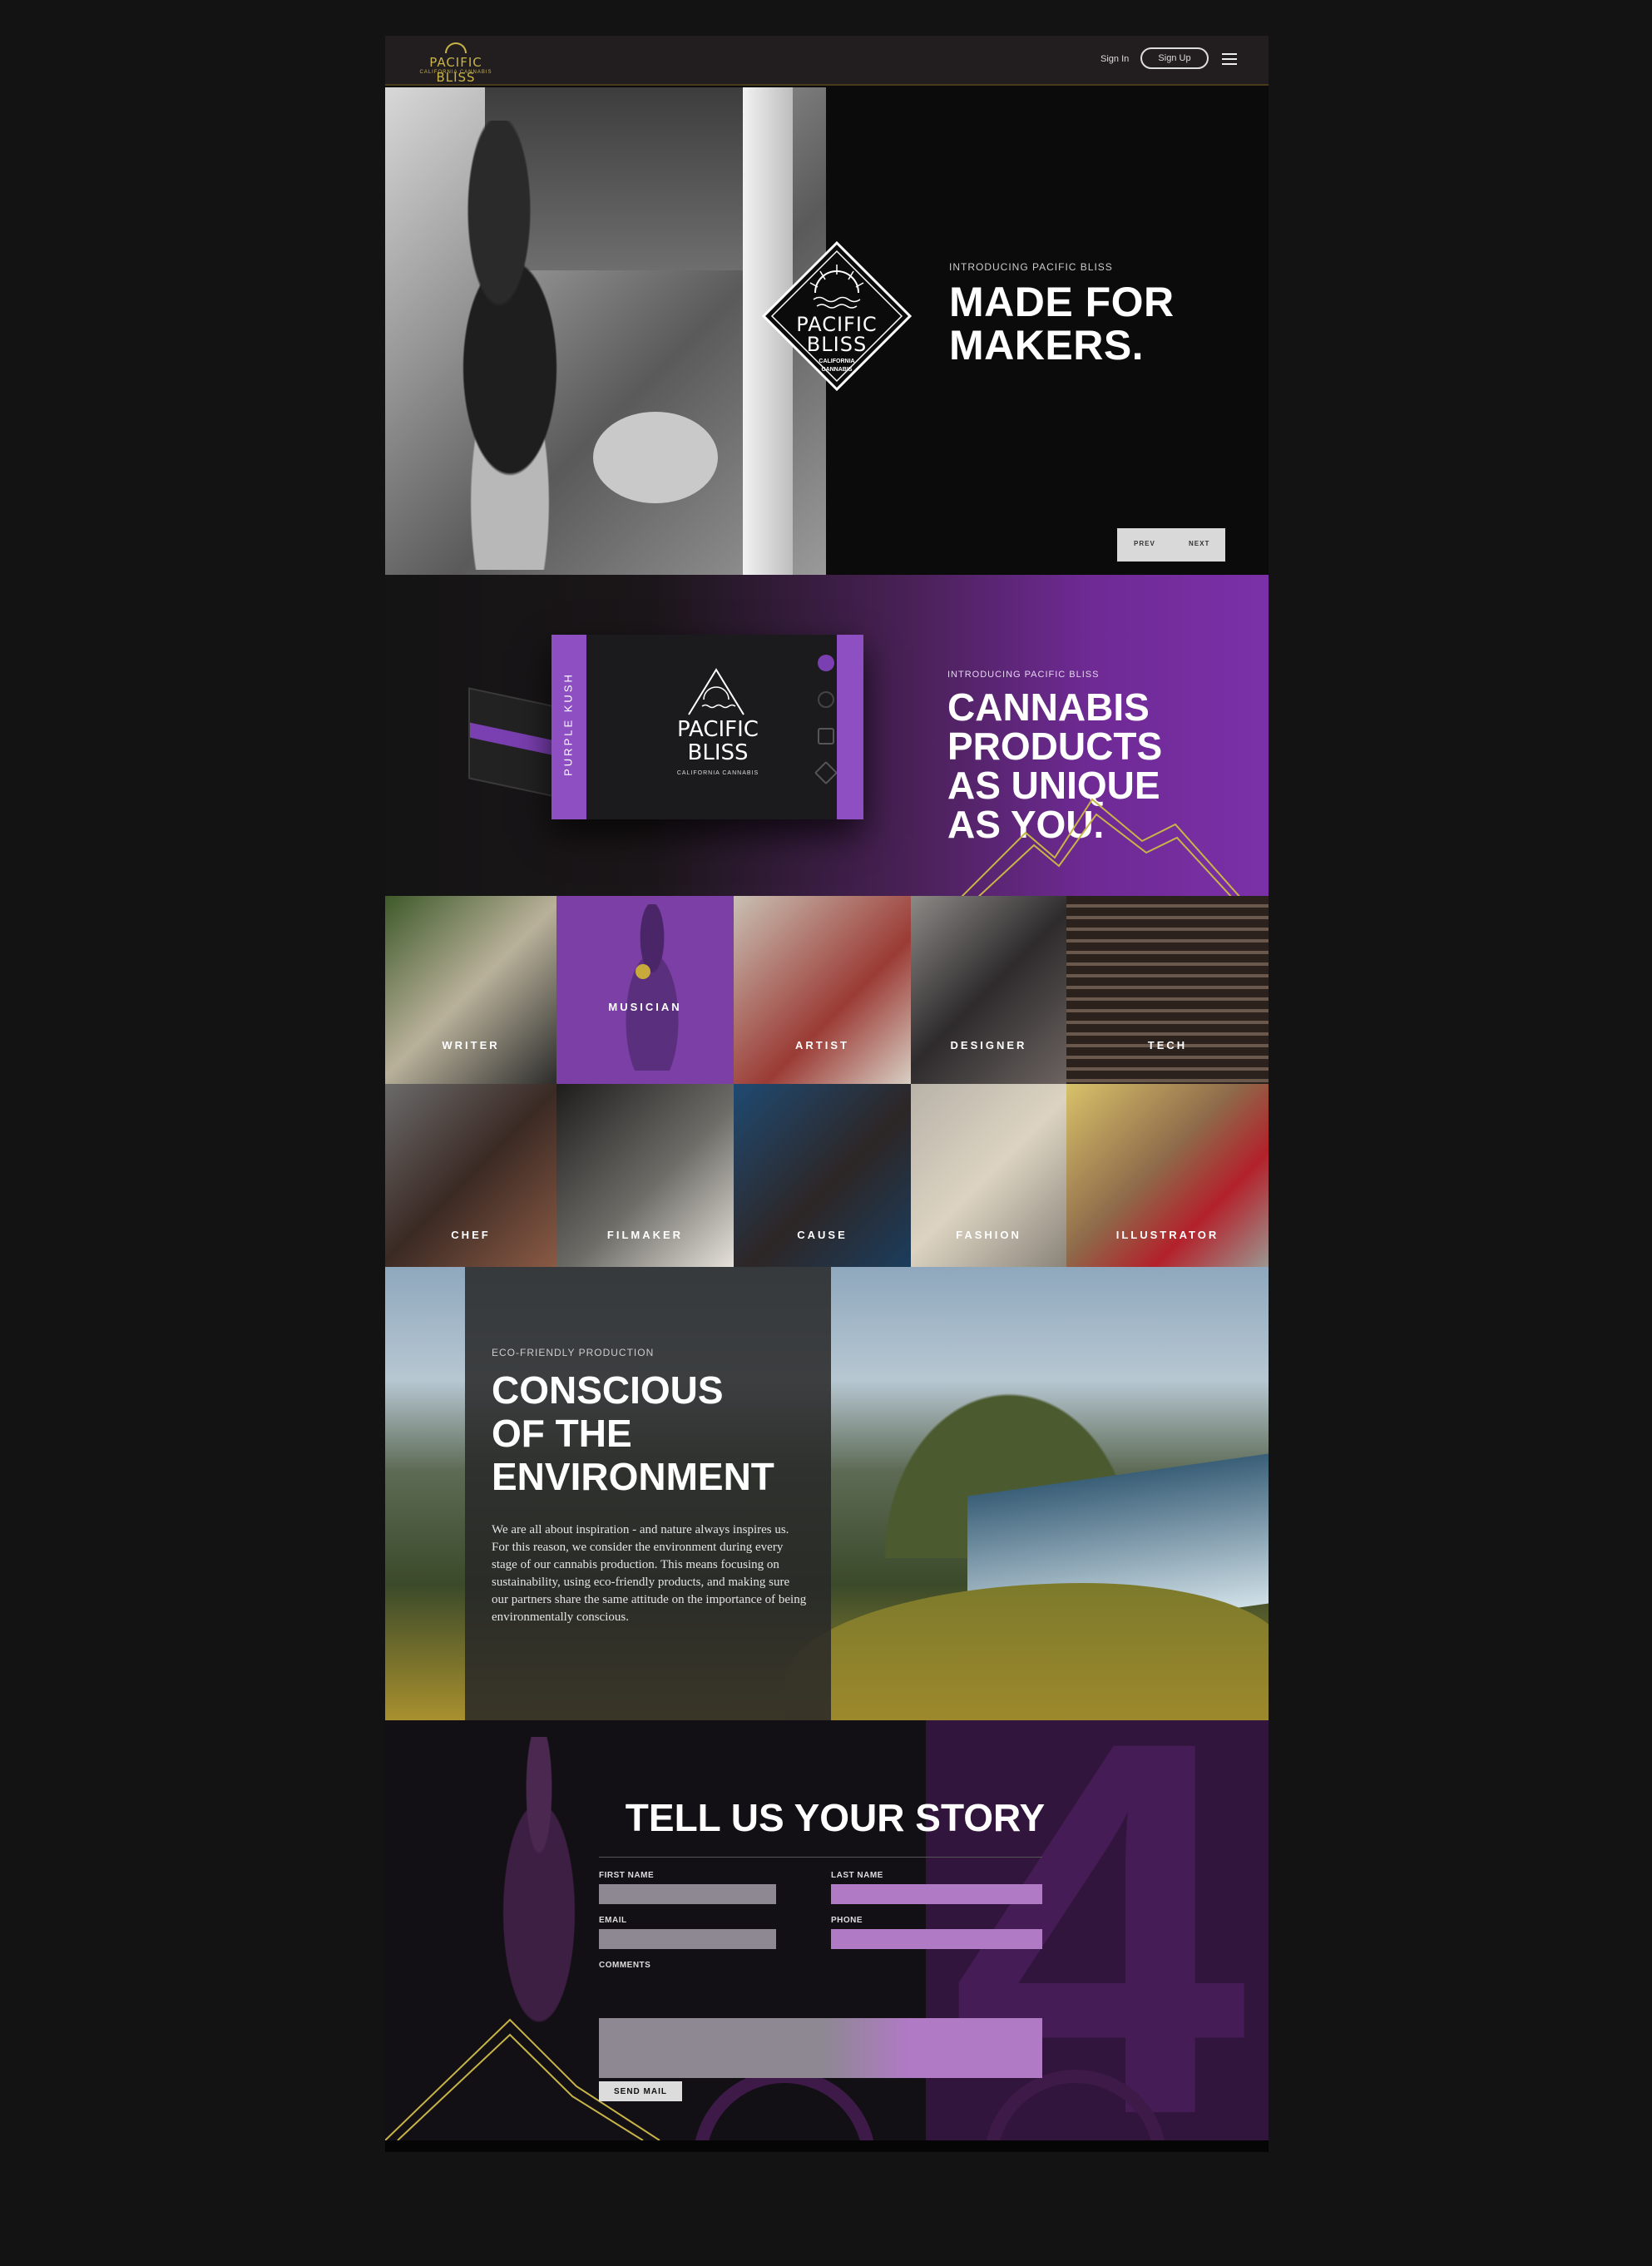 The width and height of the screenshot is (1652, 2266). What do you see at coordinates (1199, 543) in the screenshot?
I see `next-button: NEXT` at bounding box center [1199, 543].